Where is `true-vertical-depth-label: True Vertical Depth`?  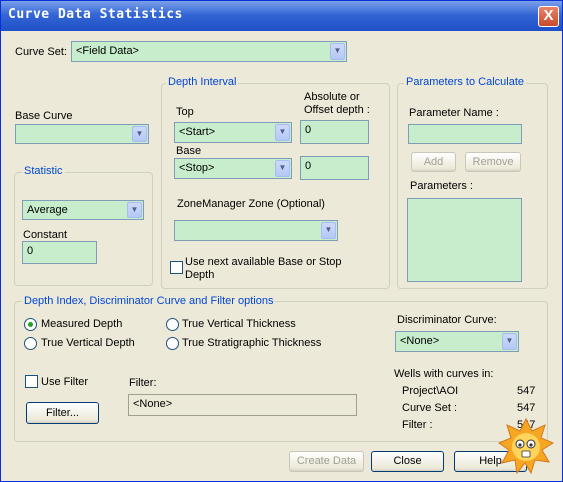 true-vertical-depth-label: True Vertical Depth is located at coordinates (88, 343).